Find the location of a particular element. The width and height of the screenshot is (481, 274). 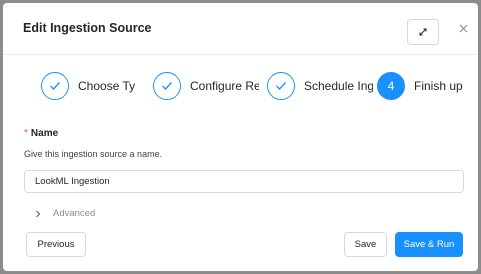

step-label: Choose Type is located at coordinates (106, 86).